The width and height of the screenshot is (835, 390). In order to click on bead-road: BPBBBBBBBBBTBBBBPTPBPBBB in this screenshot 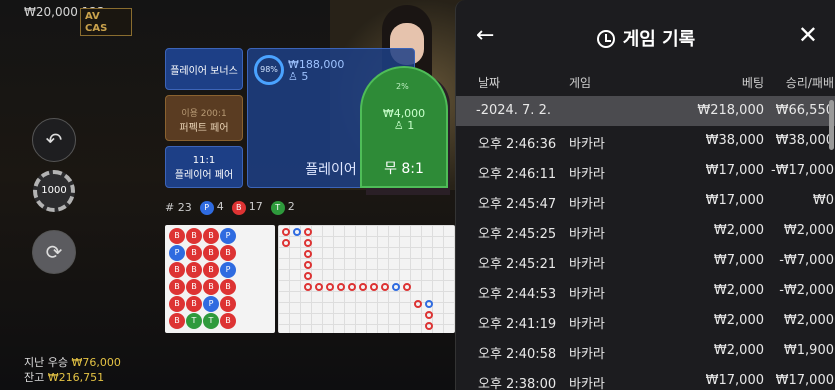, I will do `click(220, 279)`.